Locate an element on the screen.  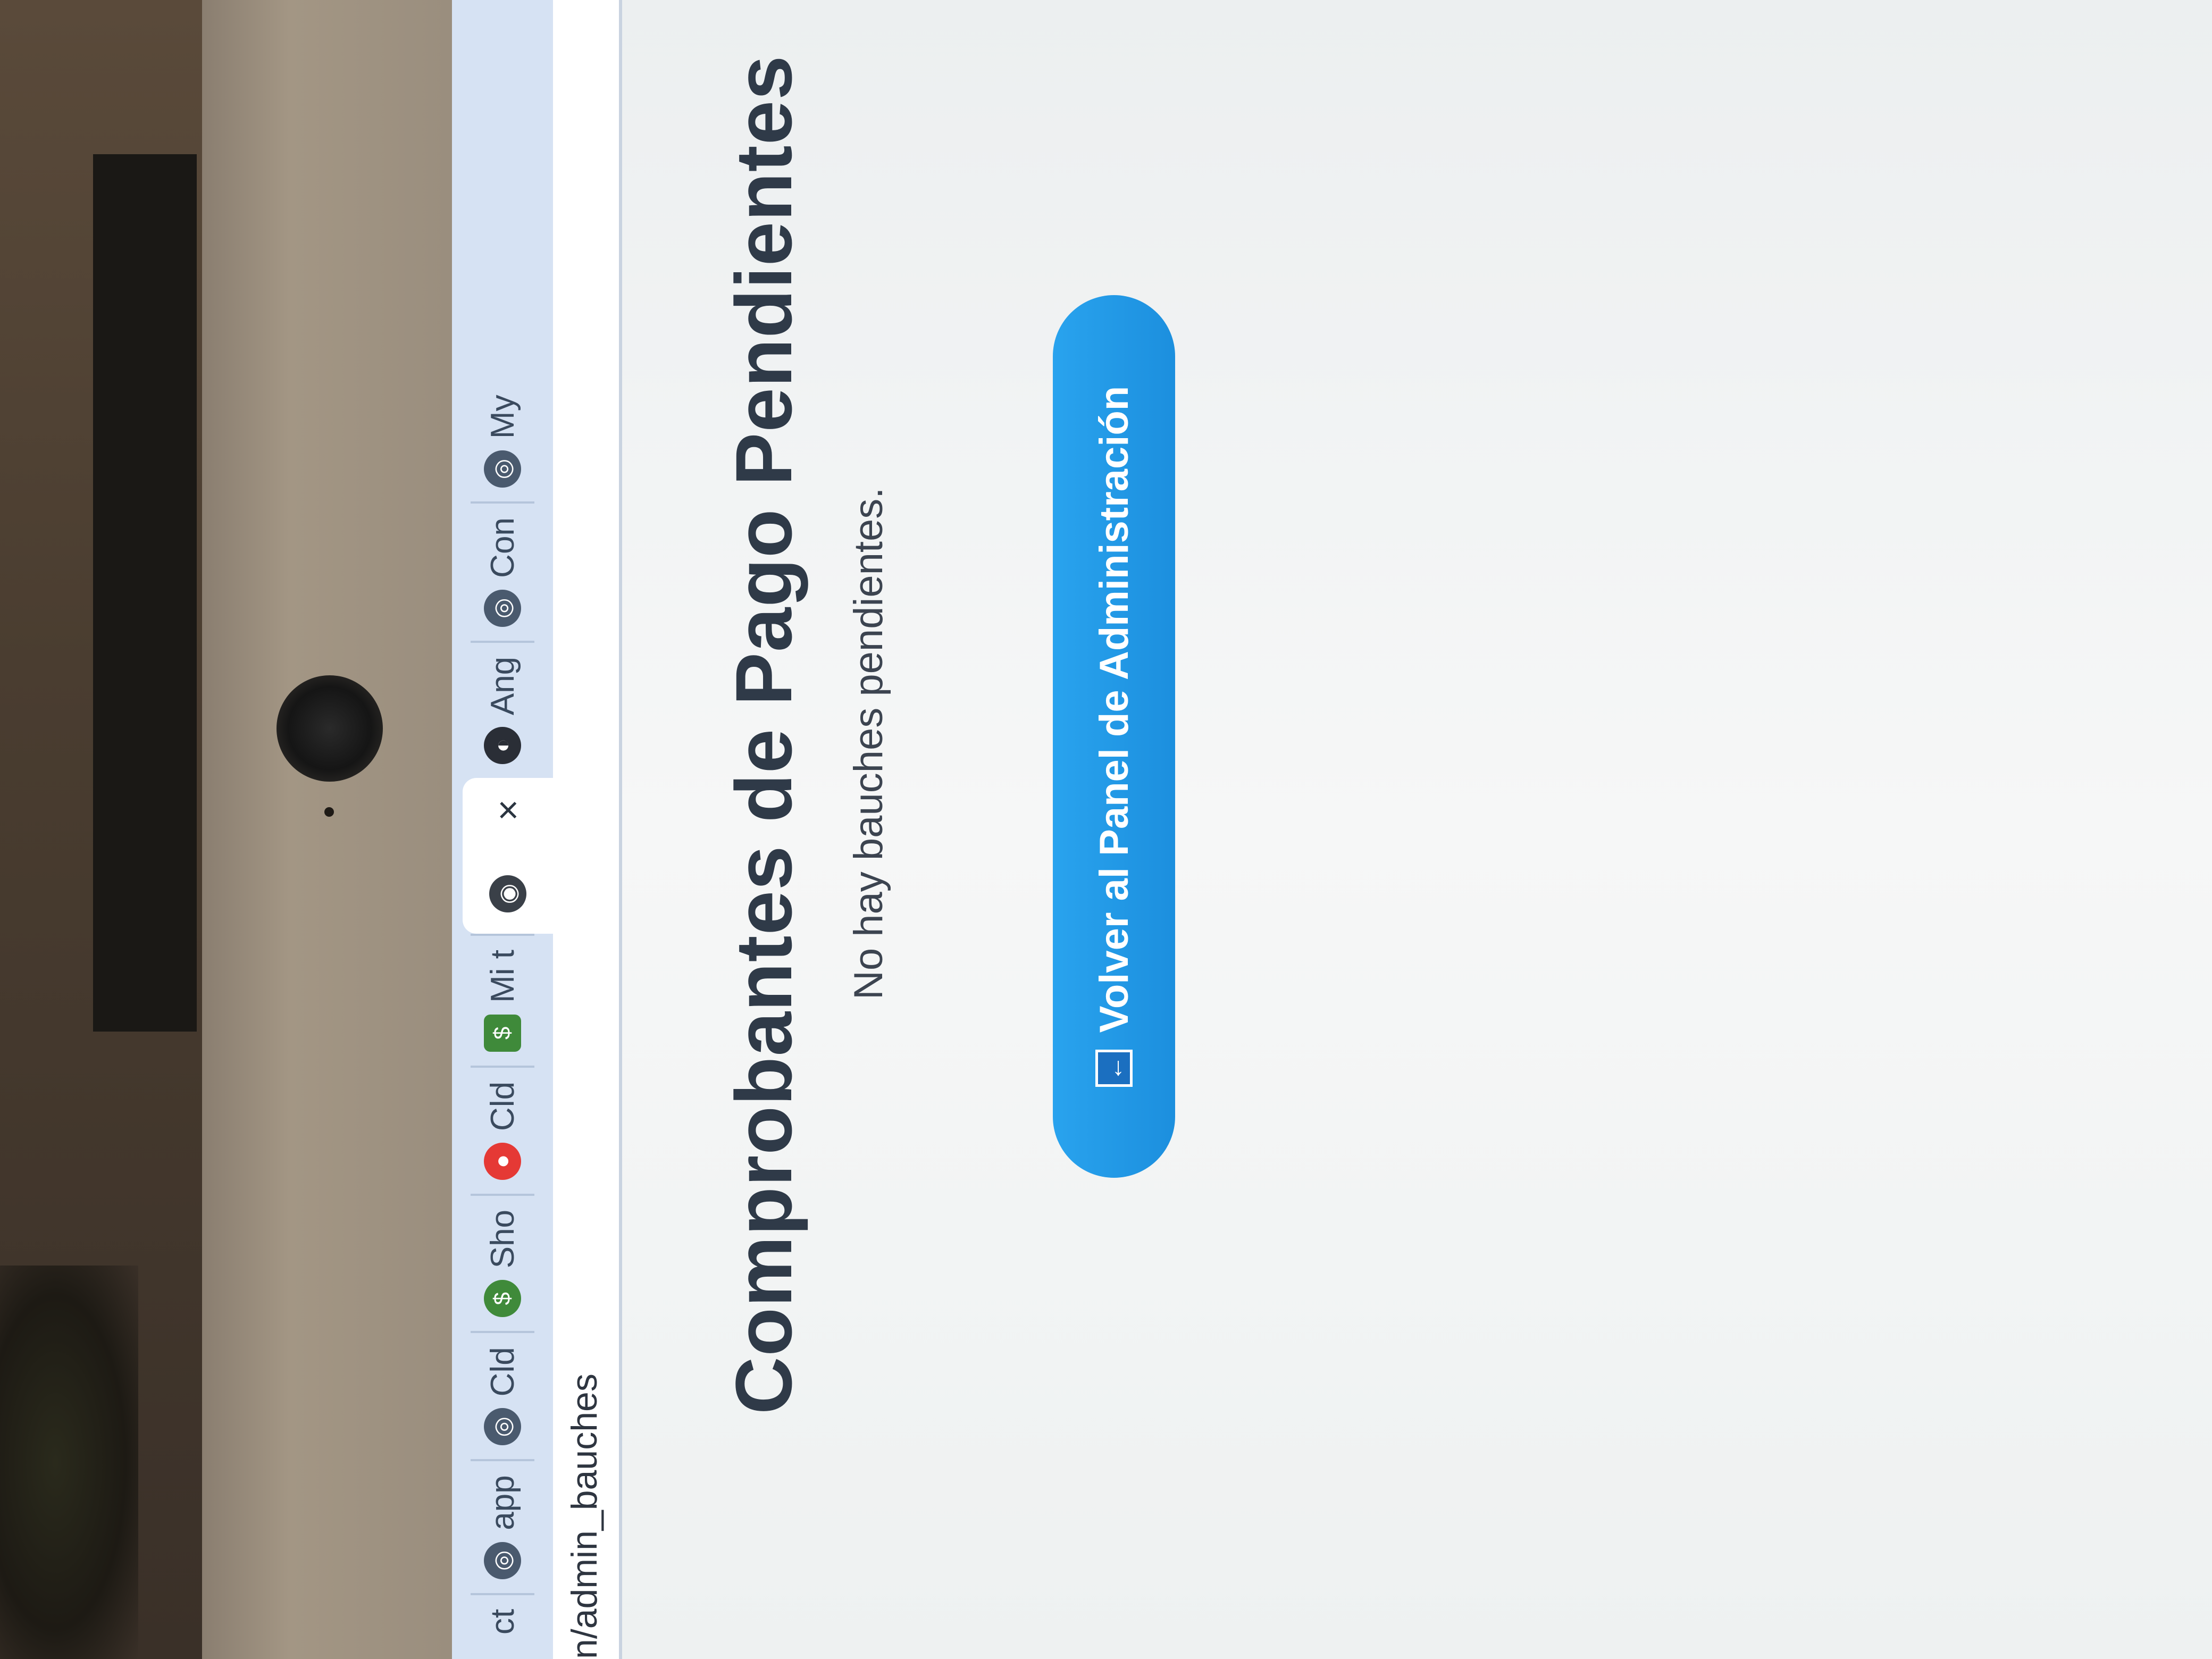
back-to-admin-panel-button: ← Volver al Panel de Administración is located at coordinates (1114, 736).